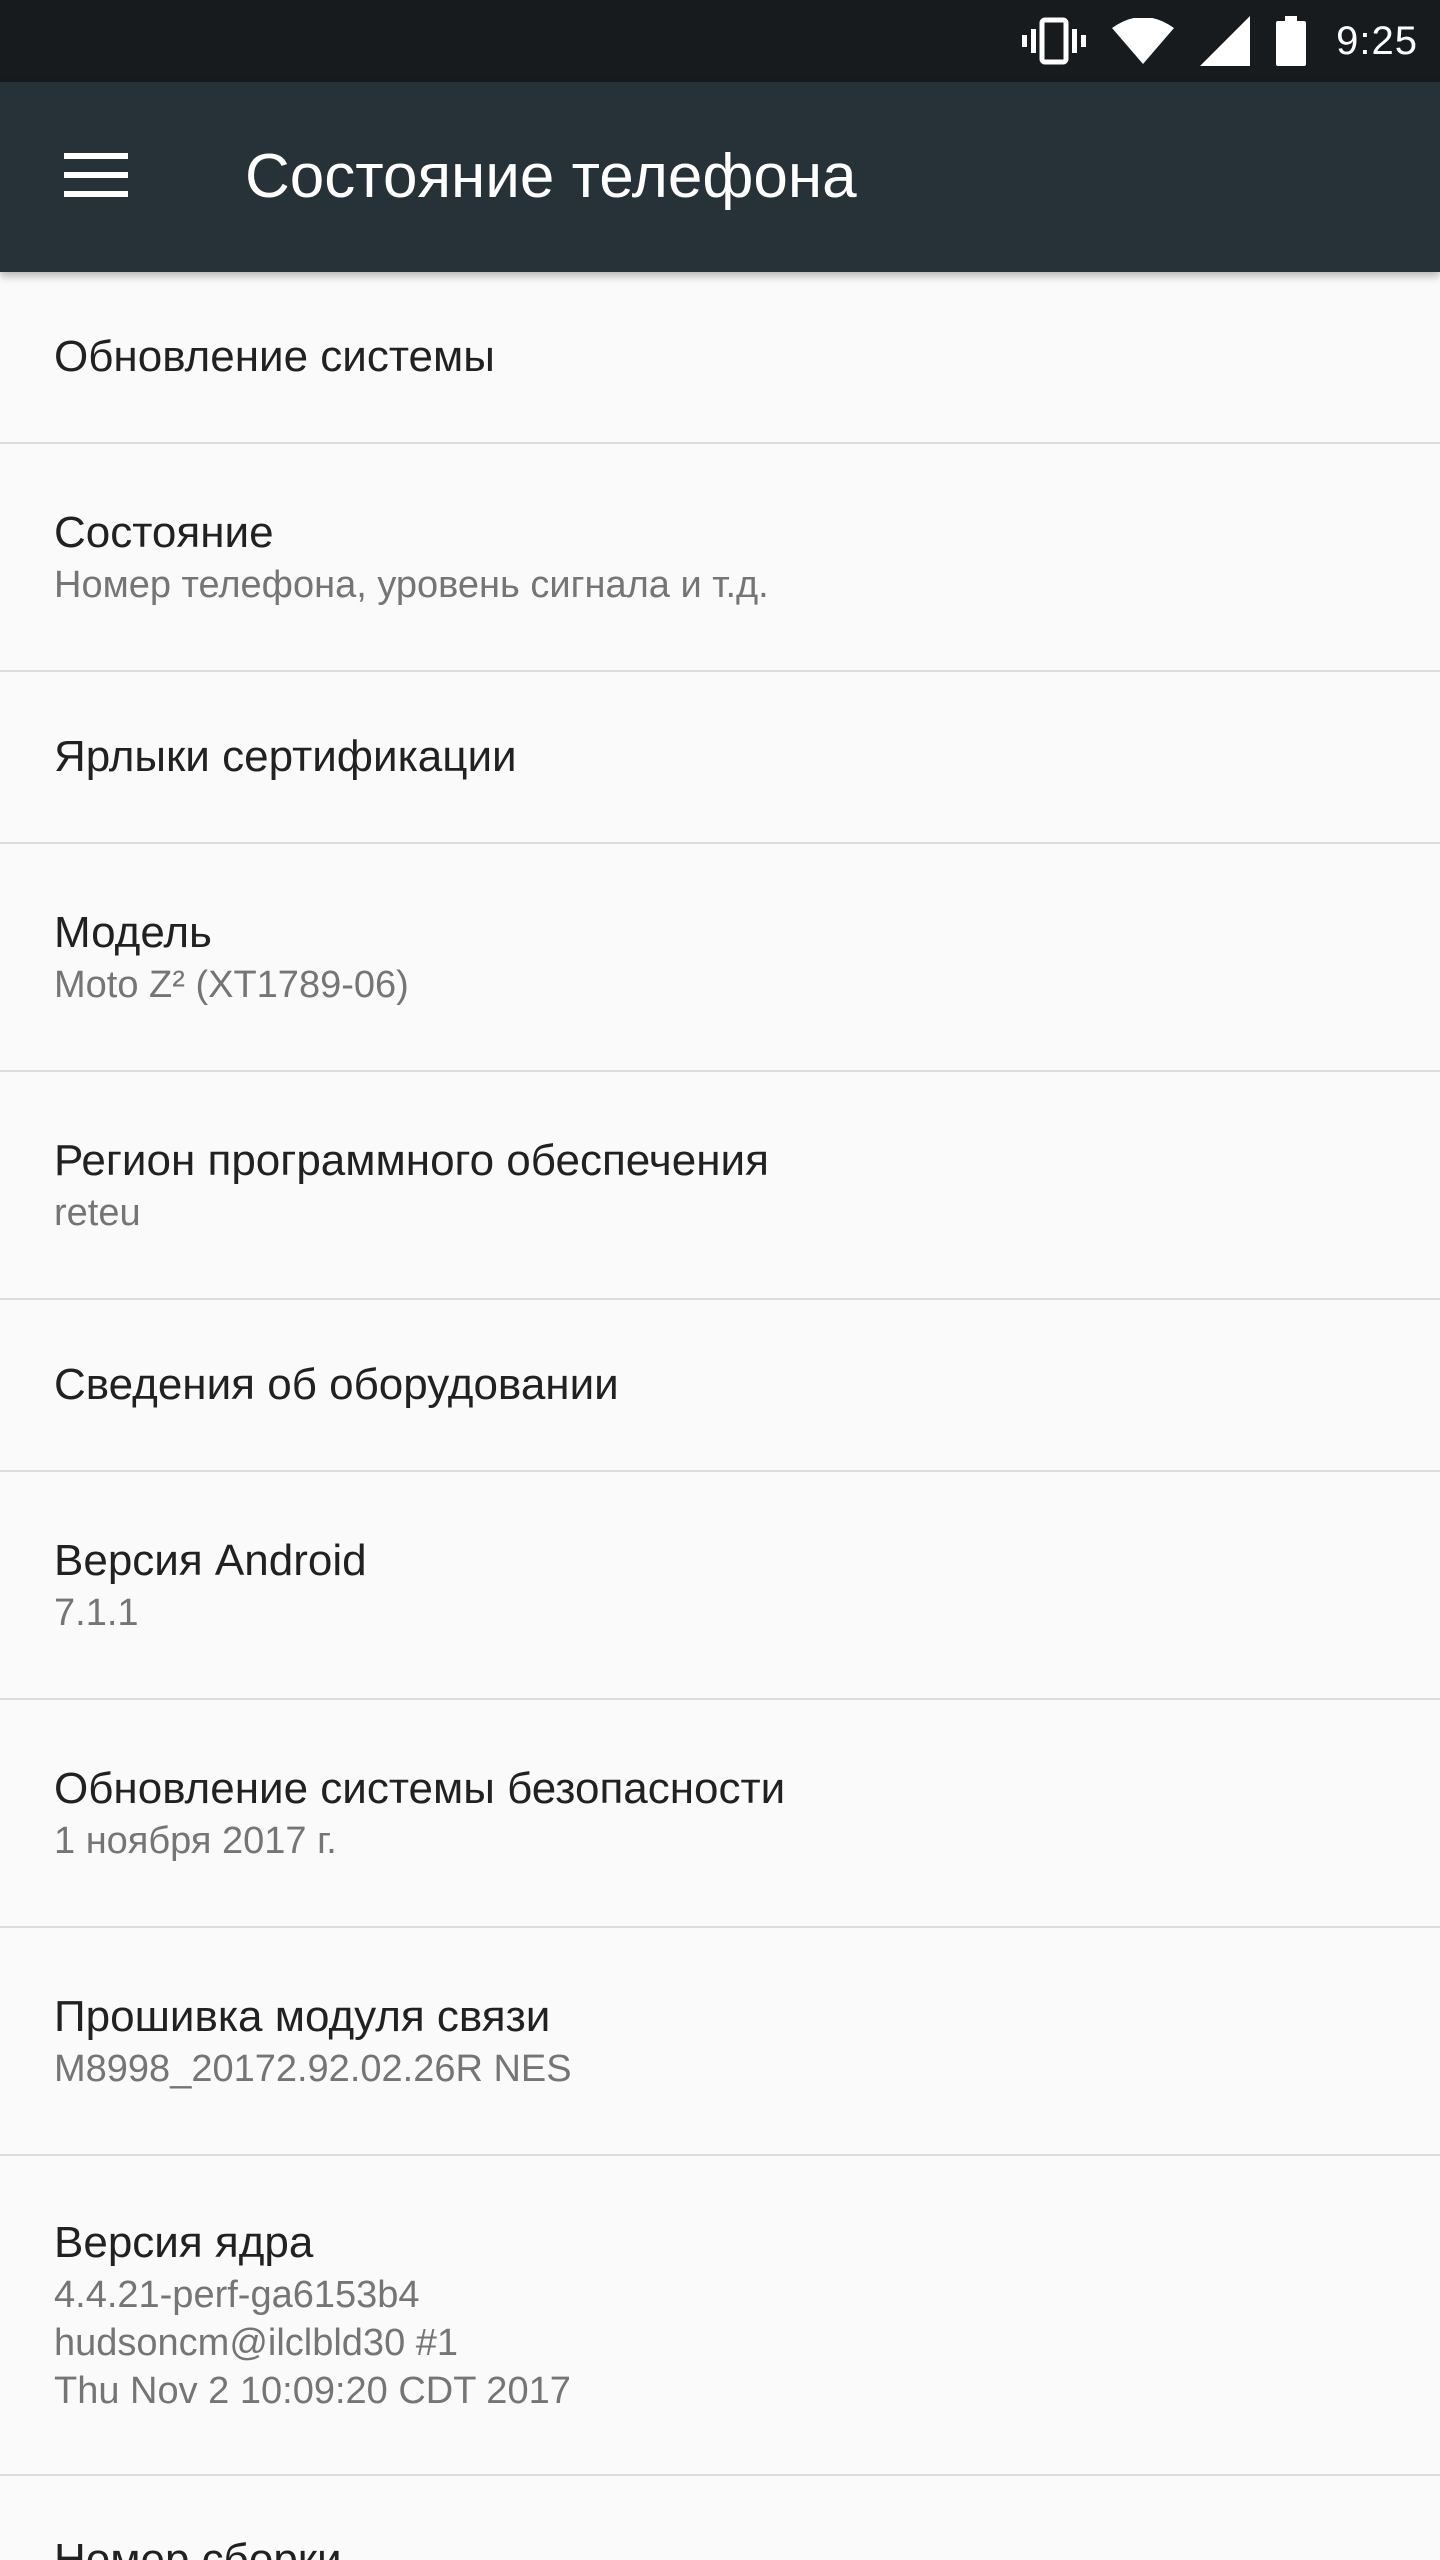 The width and height of the screenshot is (1440, 2560). What do you see at coordinates (302, 2016) in the screenshot?
I see `item-title: Прошивка модуля связи` at bounding box center [302, 2016].